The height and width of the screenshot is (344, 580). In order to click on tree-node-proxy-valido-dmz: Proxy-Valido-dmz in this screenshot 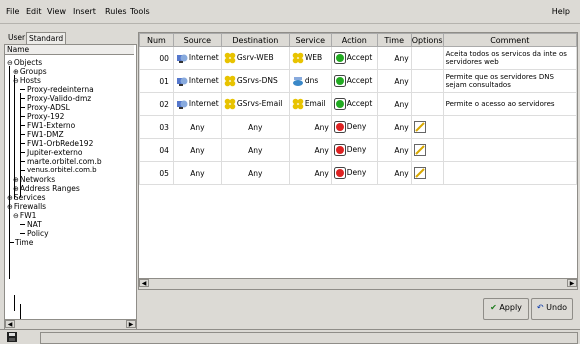, I will do `click(59, 98)`.